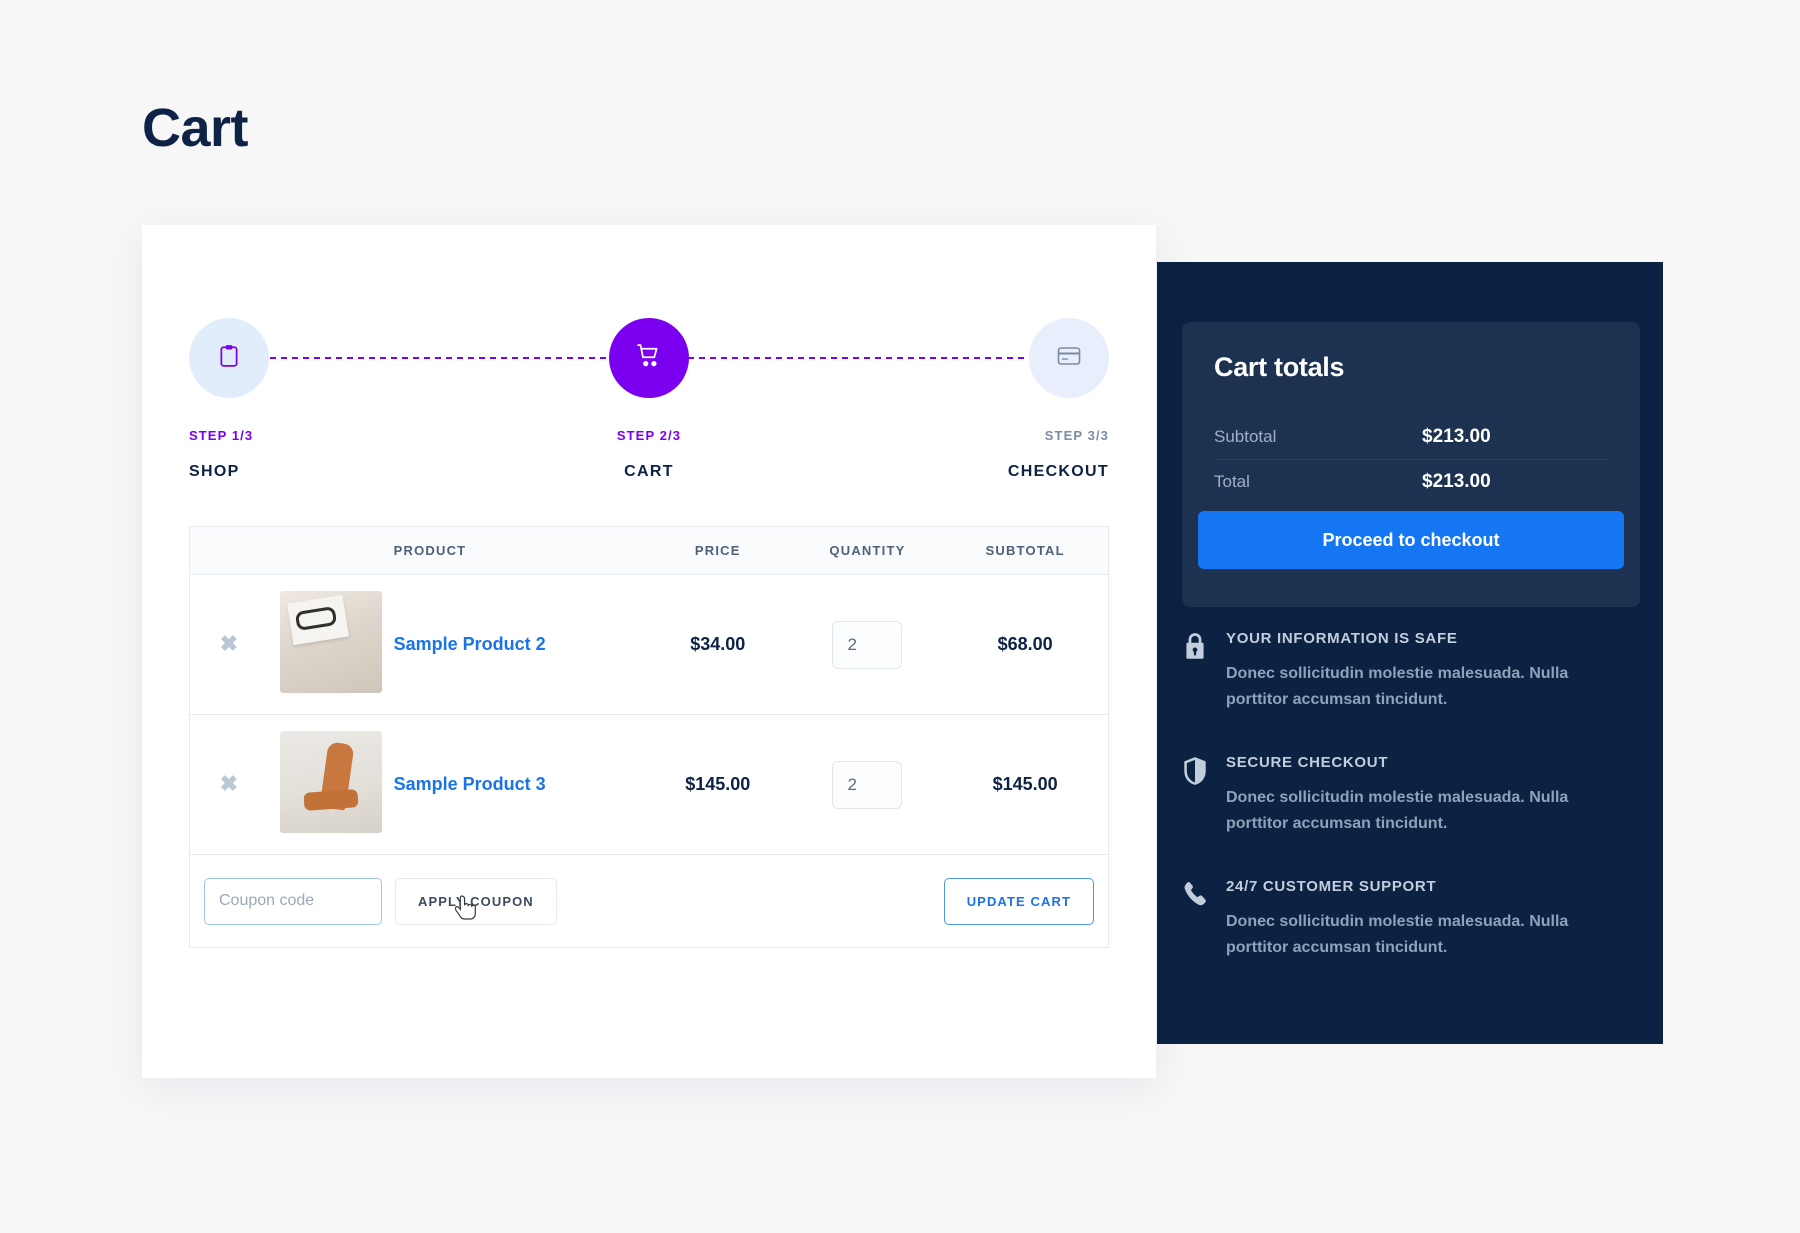 The width and height of the screenshot is (1800, 1233). I want to click on header-subtotal: SUBTOTAL, so click(1025, 551).